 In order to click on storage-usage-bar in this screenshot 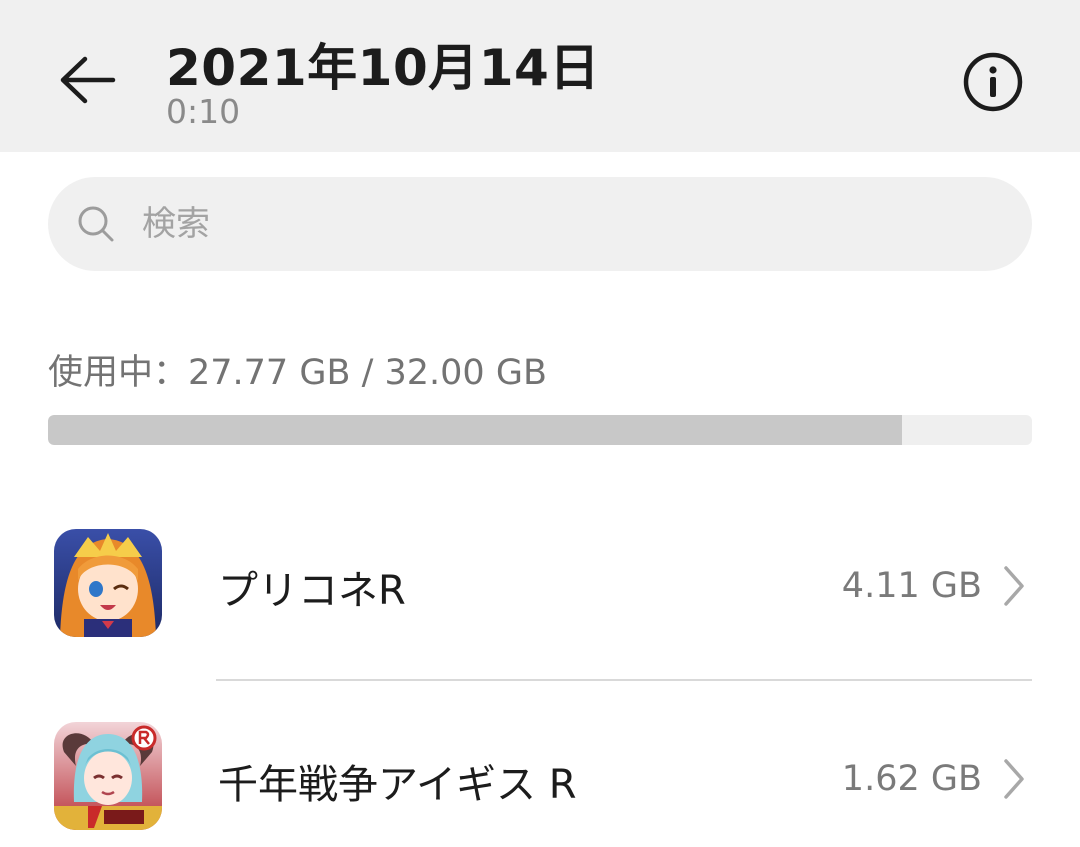, I will do `click(540, 430)`.